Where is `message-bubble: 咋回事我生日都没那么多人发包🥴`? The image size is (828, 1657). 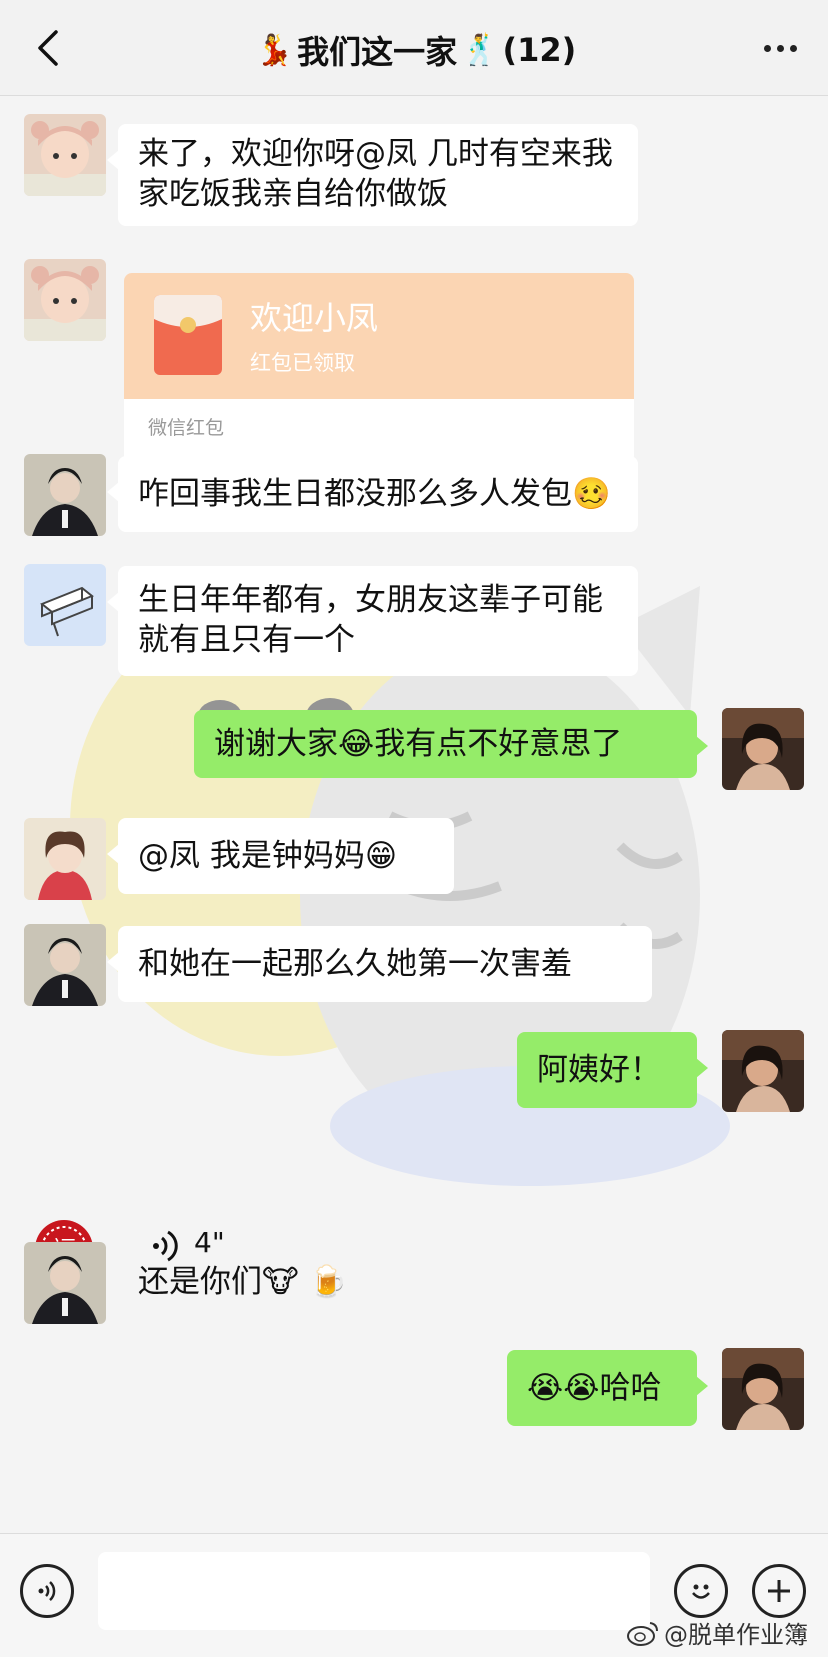 message-bubble: 咋回事我生日都没那么多人发包🥴 is located at coordinates (372, 494).